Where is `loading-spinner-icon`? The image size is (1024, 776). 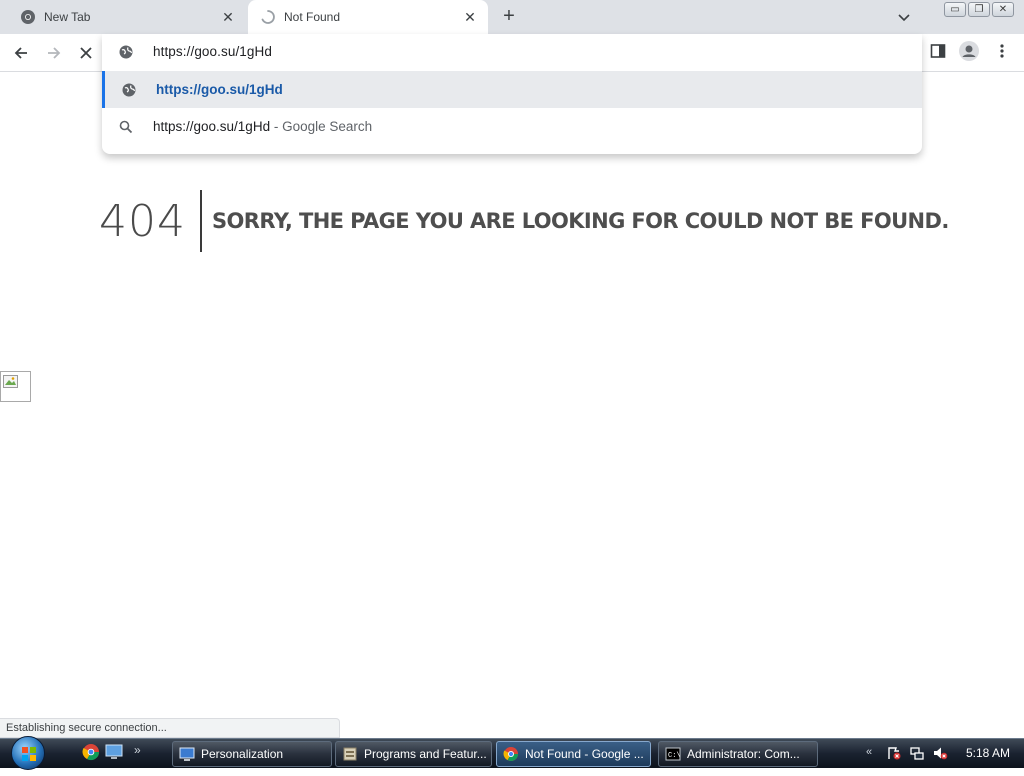
loading-spinner-icon is located at coordinates (268, 17).